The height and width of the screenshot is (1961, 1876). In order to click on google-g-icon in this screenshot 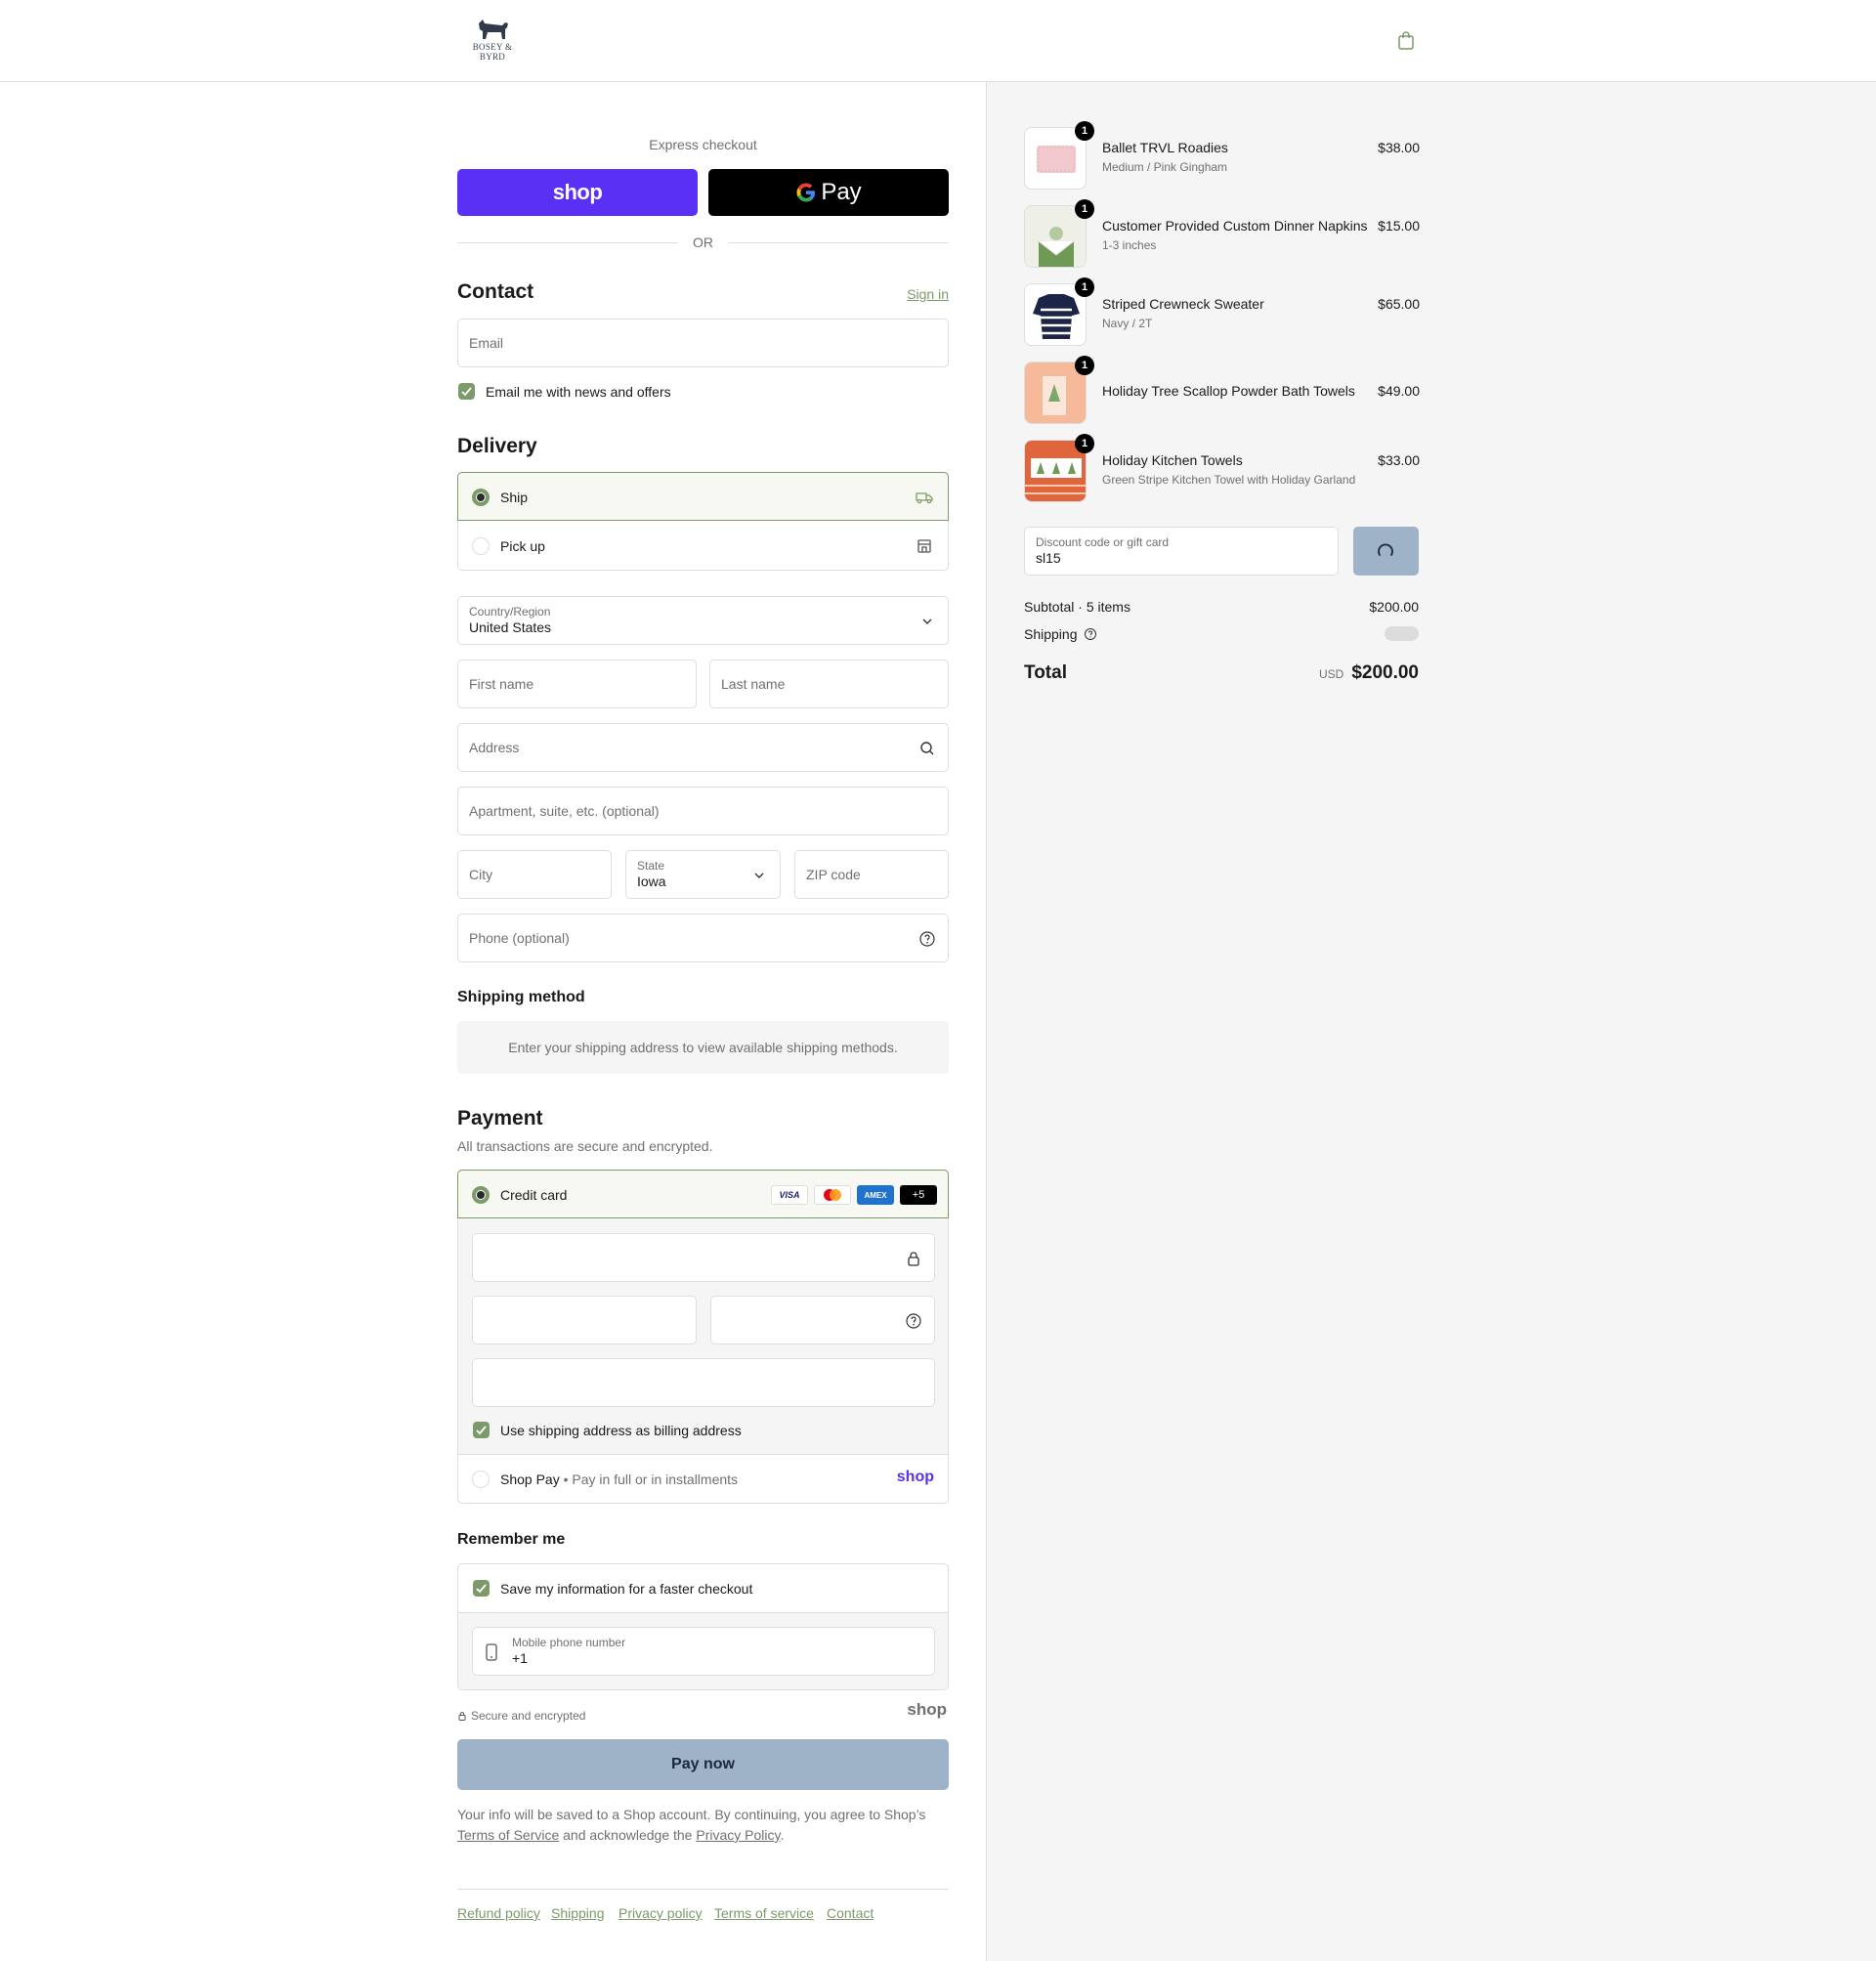, I will do `click(806, 193)`.